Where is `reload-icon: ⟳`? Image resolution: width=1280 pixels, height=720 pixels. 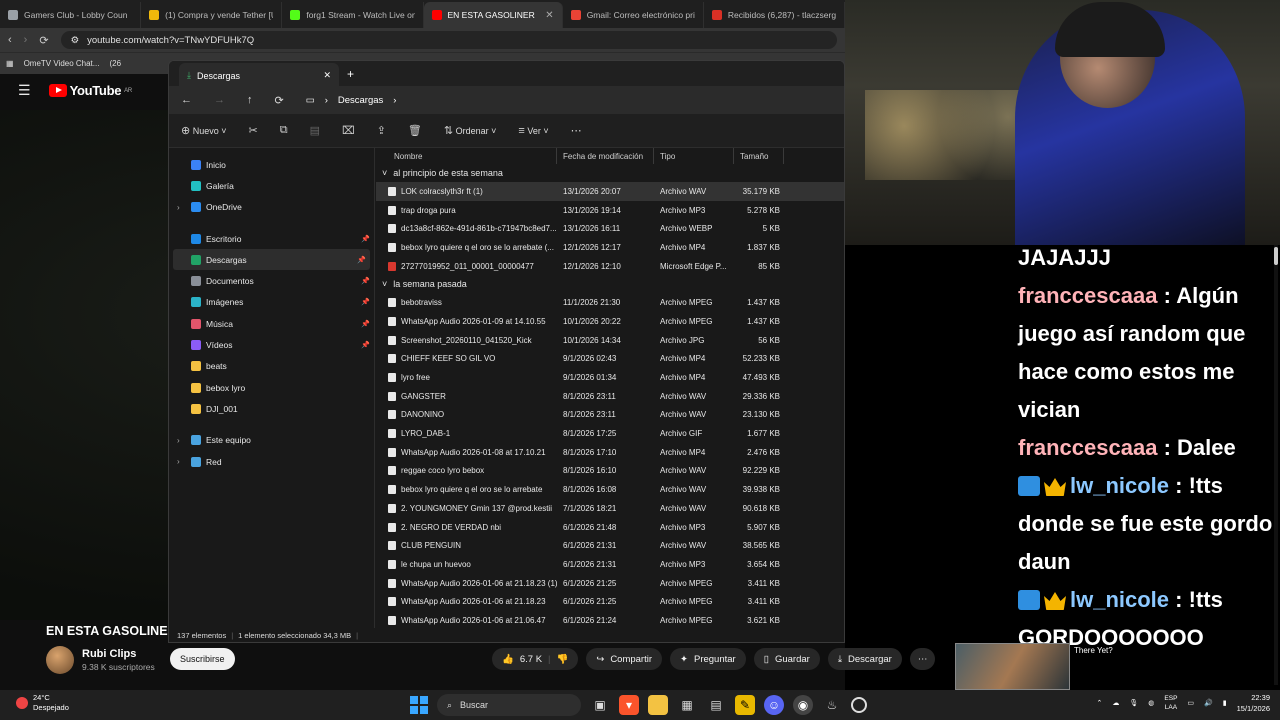
reload-icon: ⟳ is located at coordinates (43, 40).